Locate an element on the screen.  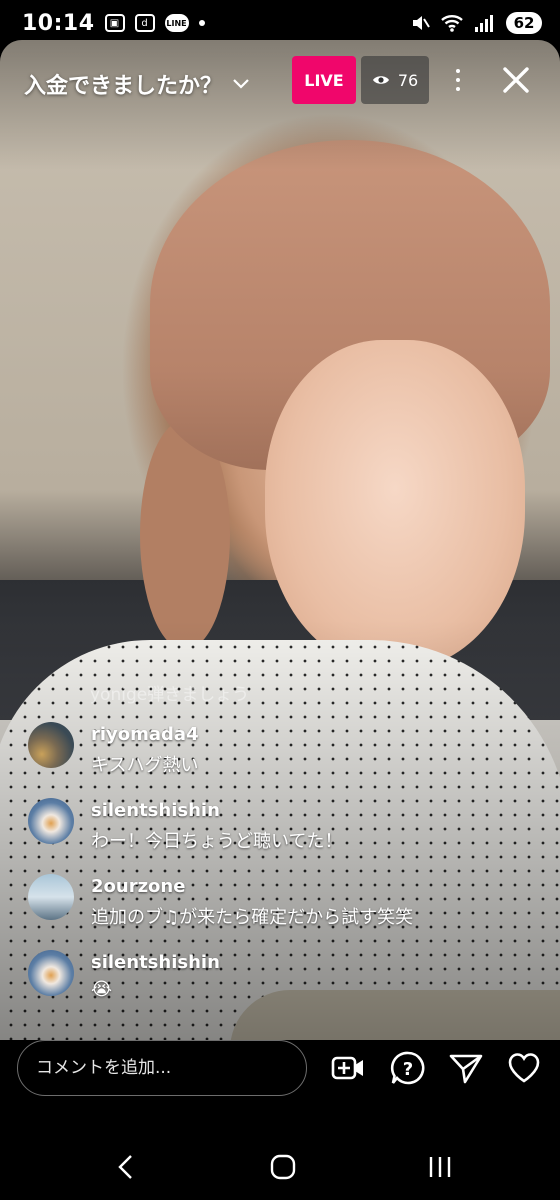
comment-text: 😭 is located at coordinates (102, 989).